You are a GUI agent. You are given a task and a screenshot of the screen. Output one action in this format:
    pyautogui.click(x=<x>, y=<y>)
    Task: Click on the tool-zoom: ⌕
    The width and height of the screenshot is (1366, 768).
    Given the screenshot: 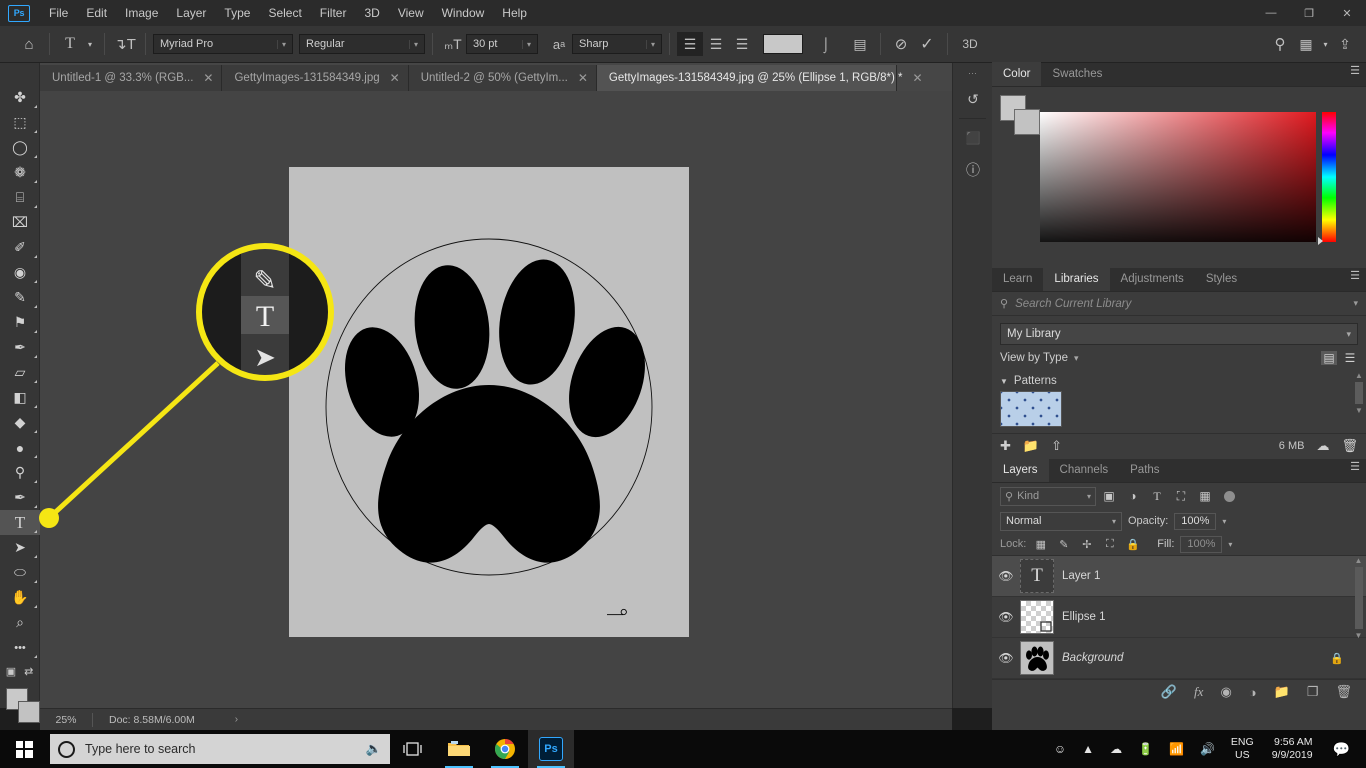 What is the action you would take?
    pyautogui.click(x=20, y=622)
    